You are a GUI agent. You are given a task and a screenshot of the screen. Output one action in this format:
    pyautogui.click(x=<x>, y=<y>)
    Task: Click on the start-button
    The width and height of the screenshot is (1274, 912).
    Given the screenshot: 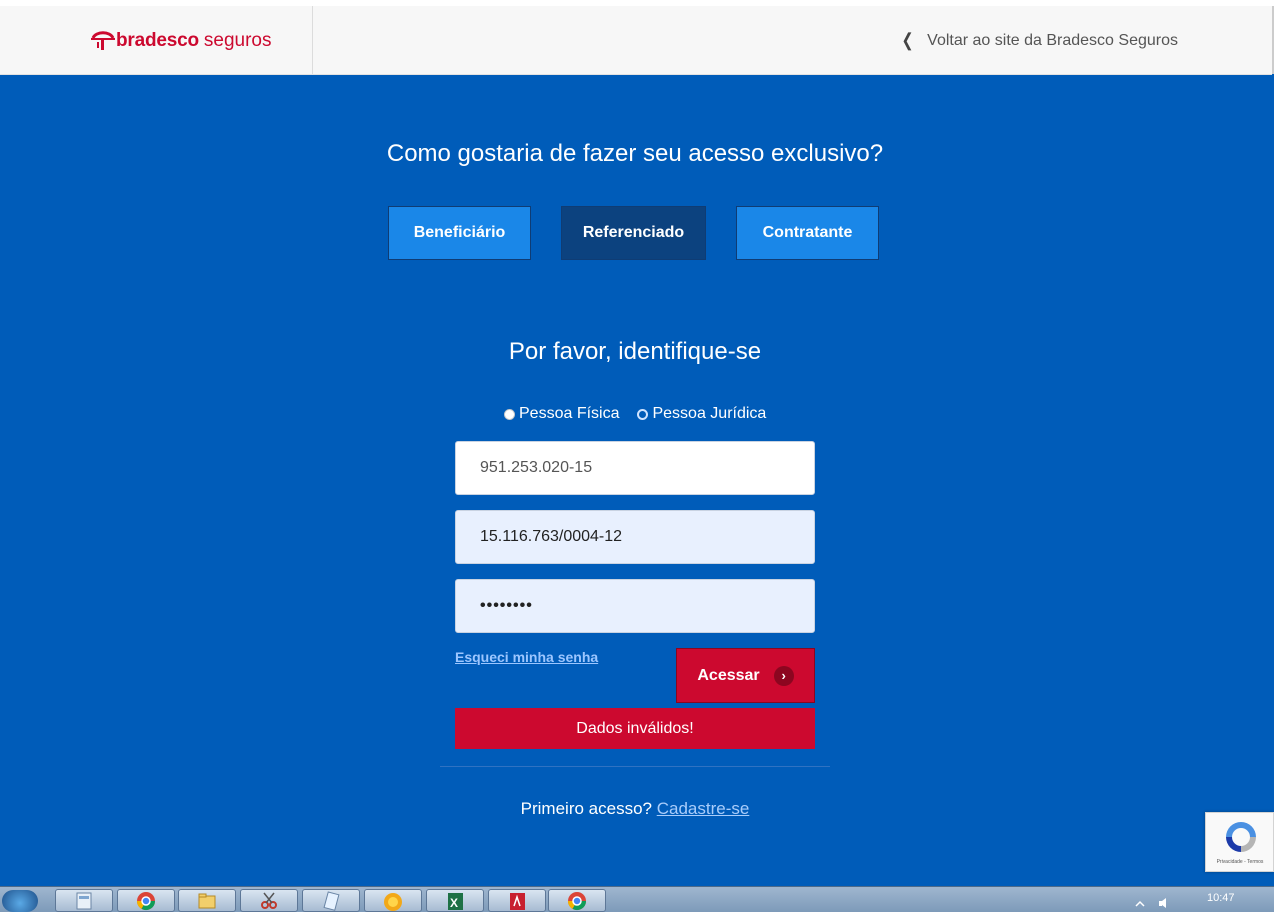 What is the action you would take?
    pyautogui.click(x=20, y=901)
    